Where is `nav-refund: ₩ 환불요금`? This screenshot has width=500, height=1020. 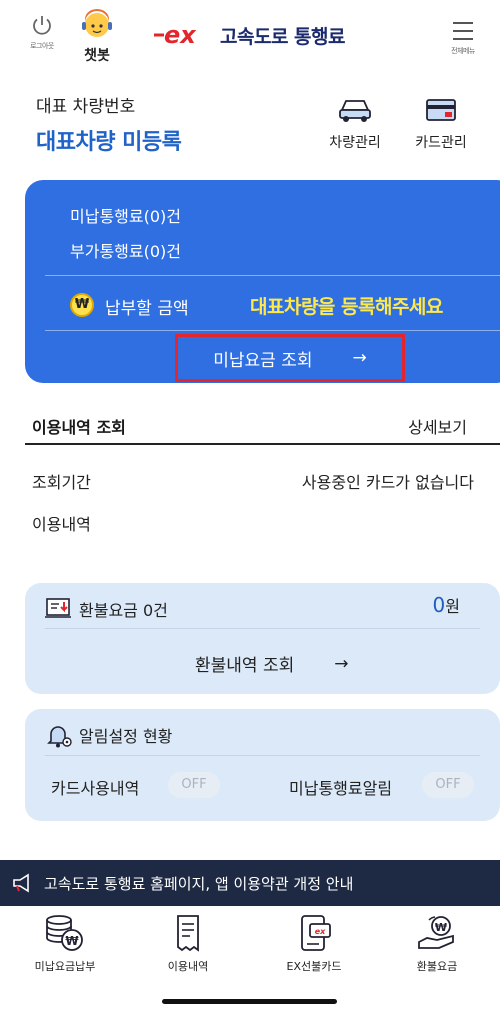 nav-refund: ₩ 환불요금 is located at coordinates (437, 943).